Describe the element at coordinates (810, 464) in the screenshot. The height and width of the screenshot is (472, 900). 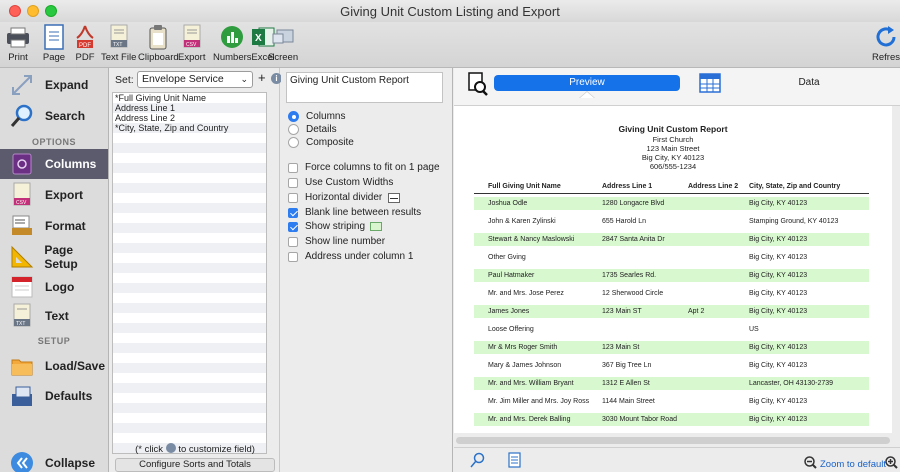
I see `zoom-out-icon` at that location.